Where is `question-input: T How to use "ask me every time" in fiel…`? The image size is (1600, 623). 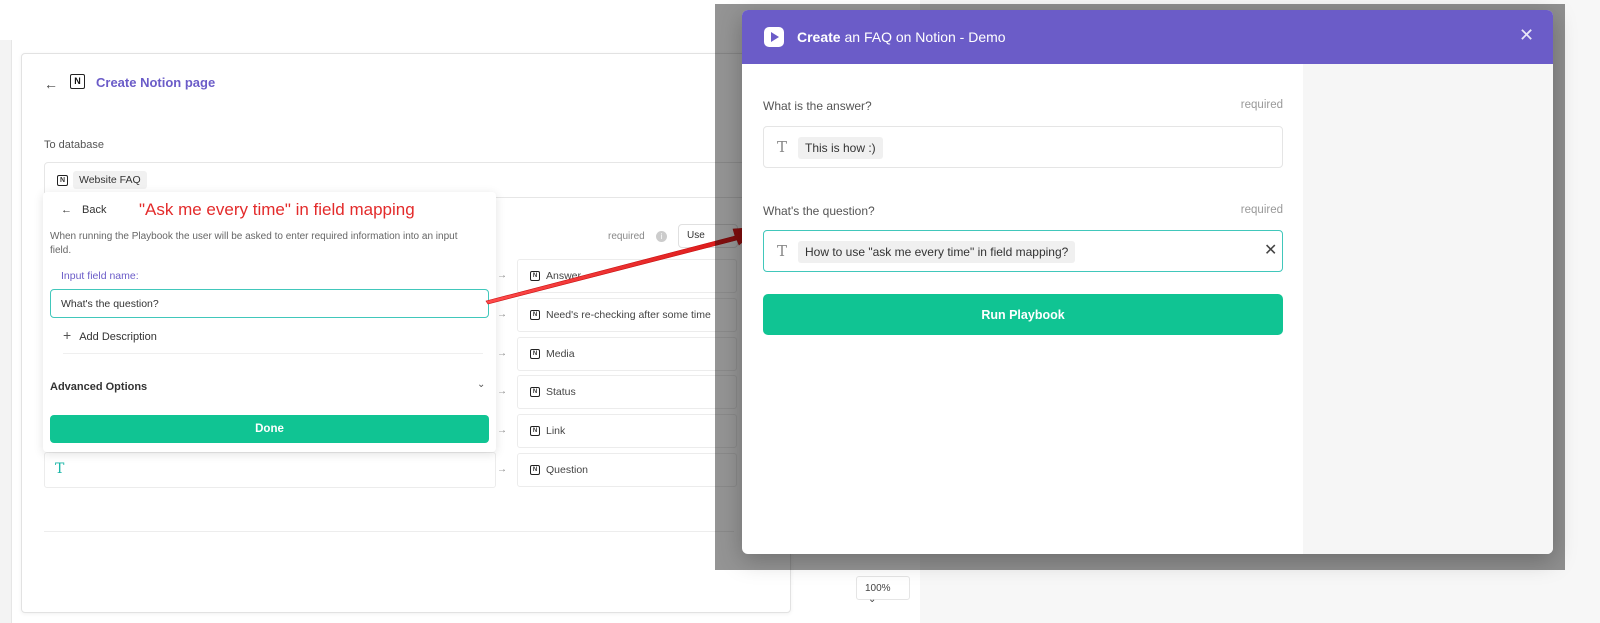 question-input: T How to use "ask me every time" in fiel… is located at coordinates (1023, 251).